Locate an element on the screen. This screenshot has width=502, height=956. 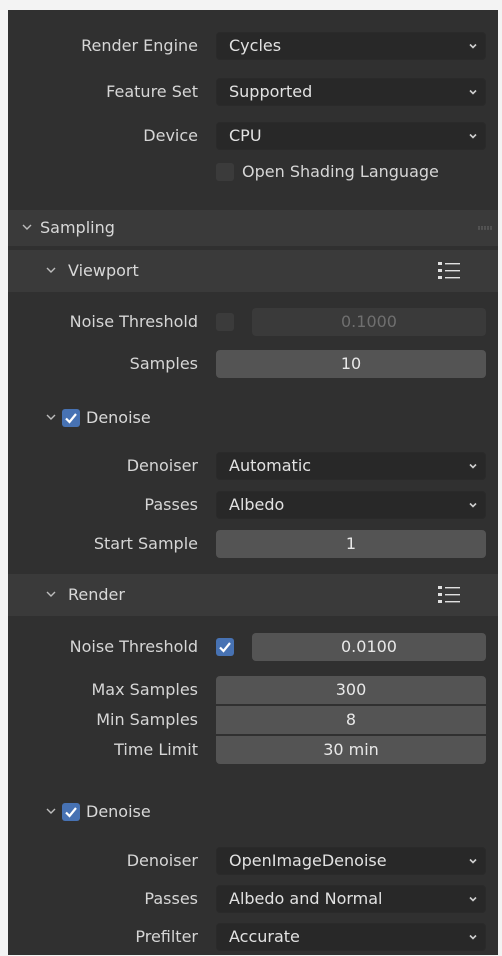
render-engine-dropdown: Cycles is located at coordinates (351, 46).